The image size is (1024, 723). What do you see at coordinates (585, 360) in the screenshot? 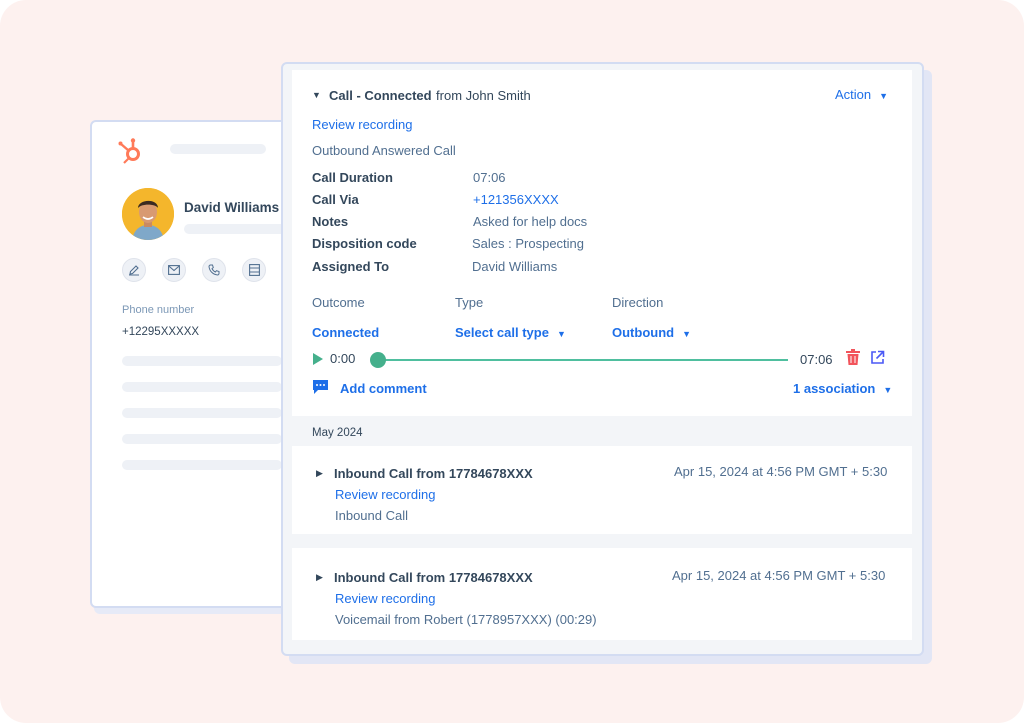
I see `player-progress-track` at bounding box center [585, 360].